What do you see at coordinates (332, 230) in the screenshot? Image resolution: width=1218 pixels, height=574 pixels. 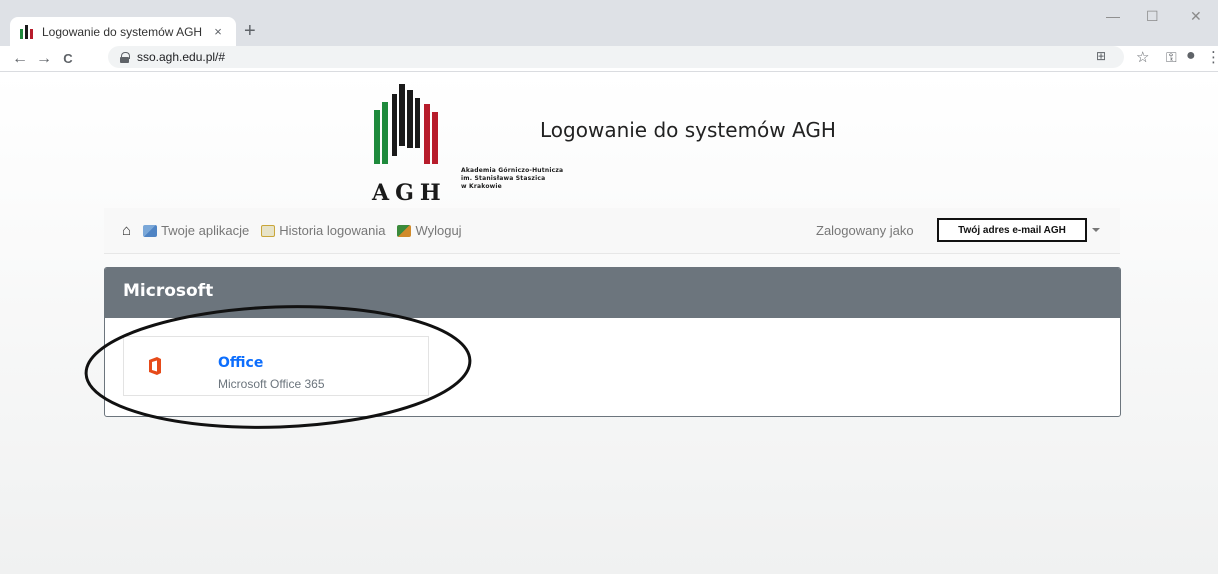 I see `nav-link-label: Historia logowania` at bounding box center [332, 230].